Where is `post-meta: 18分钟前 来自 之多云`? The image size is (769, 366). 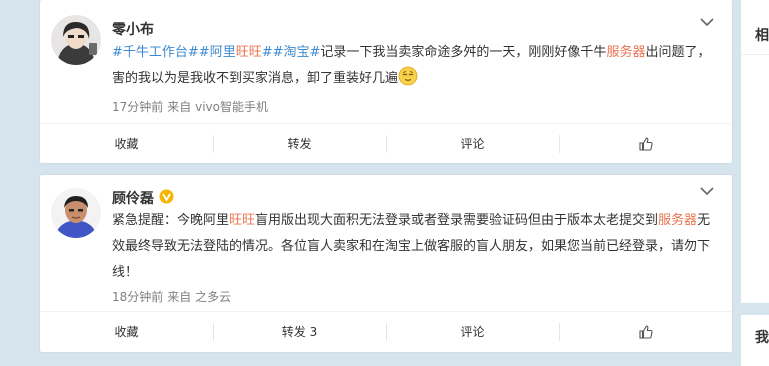 post-meta: 18分钟前 来自 之多云 is located at coordinates (171, 296).